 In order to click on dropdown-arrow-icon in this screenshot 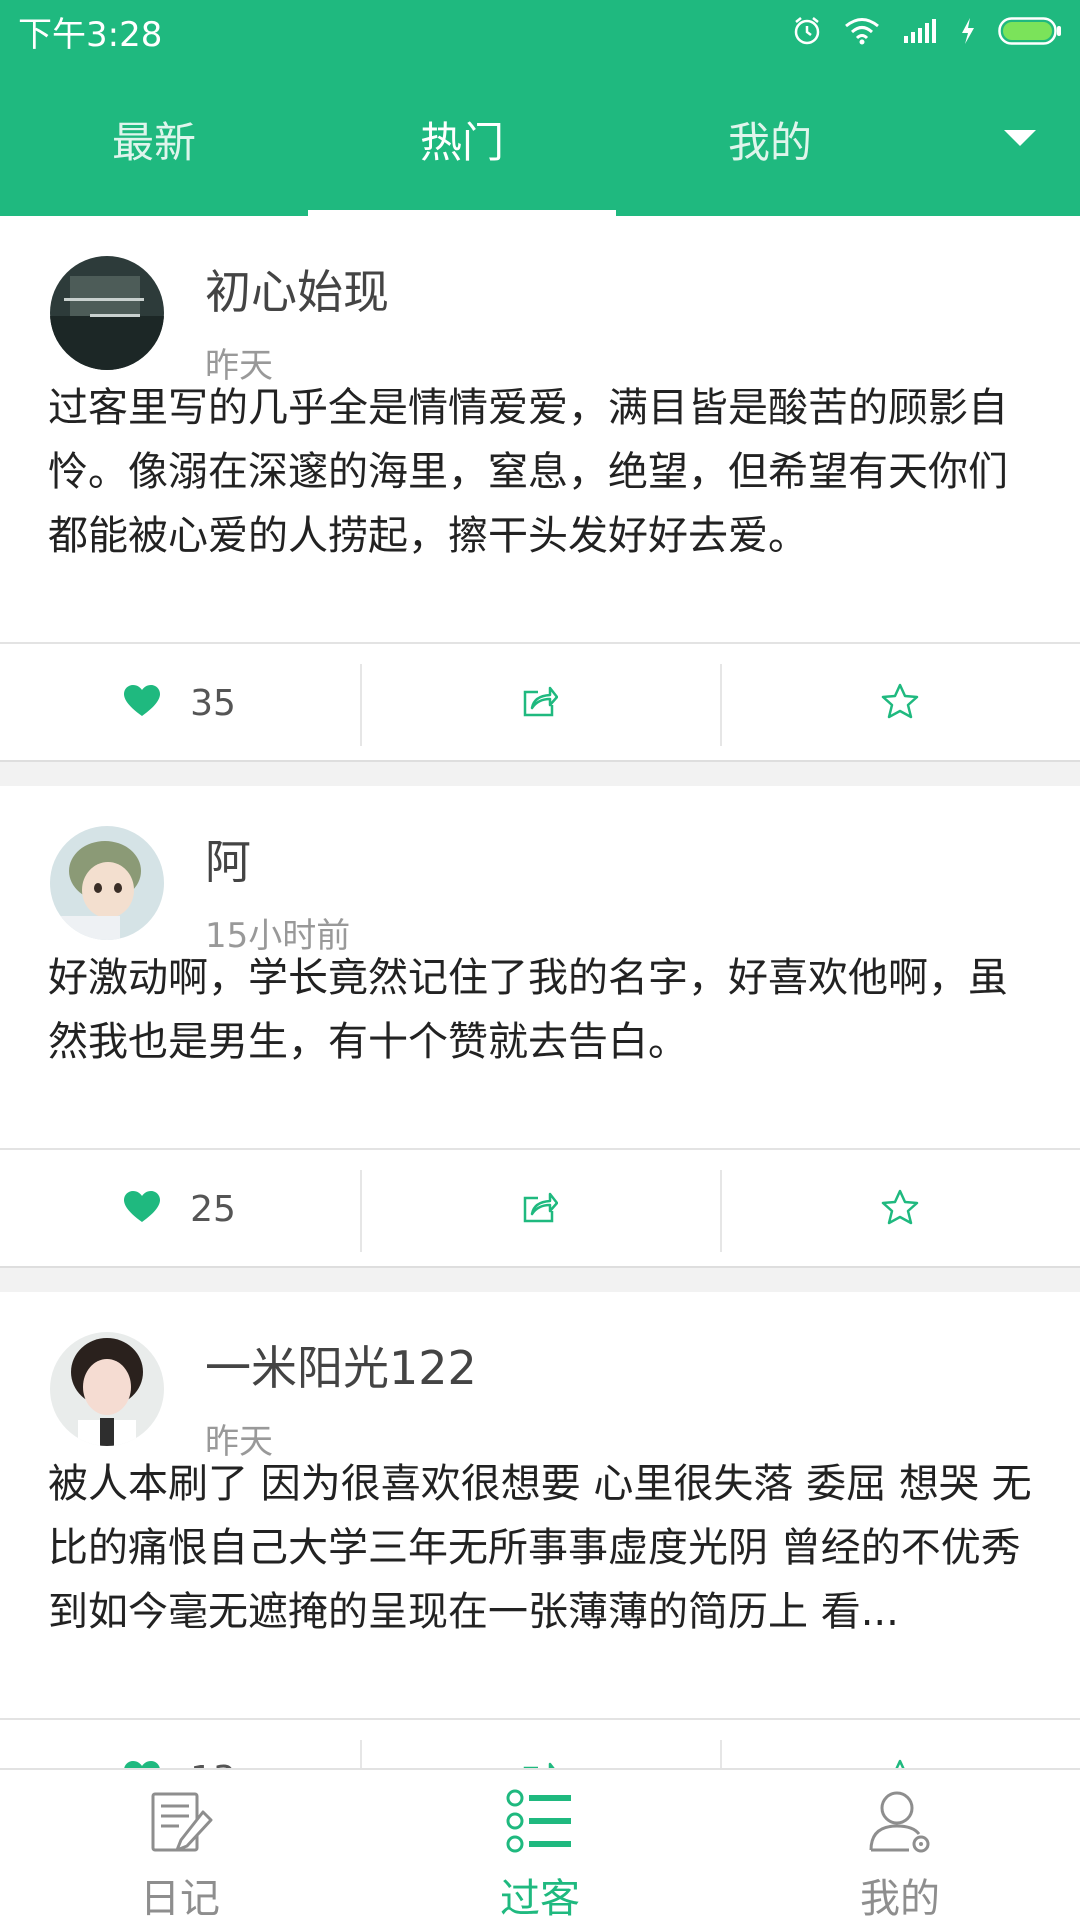, I will do `click(1020, 139)`.